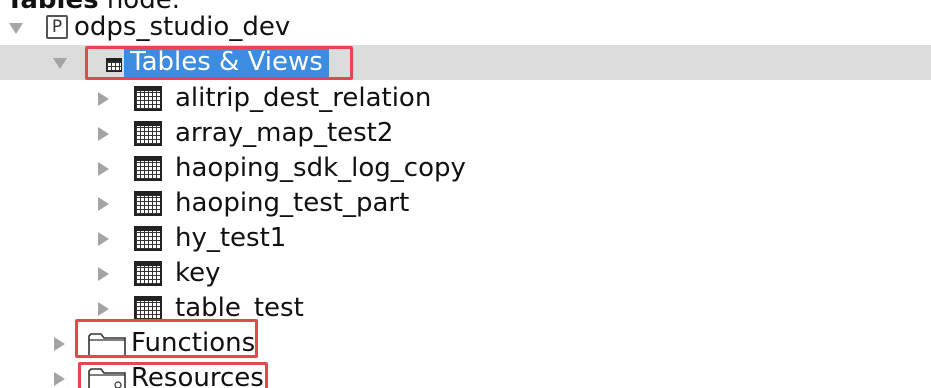 This screenshot has height=388, width=931. What do you see at coordinates (239, 308) in the screenshot?
I see `table-label: table_test` at bounding box center [239, 308].